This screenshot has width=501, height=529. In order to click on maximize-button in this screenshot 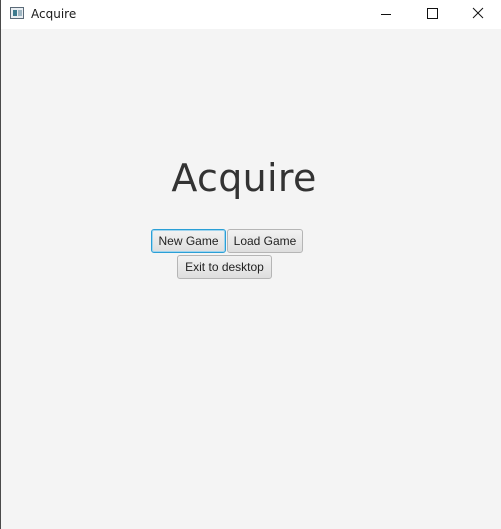, I will do `click(432, 14)`.